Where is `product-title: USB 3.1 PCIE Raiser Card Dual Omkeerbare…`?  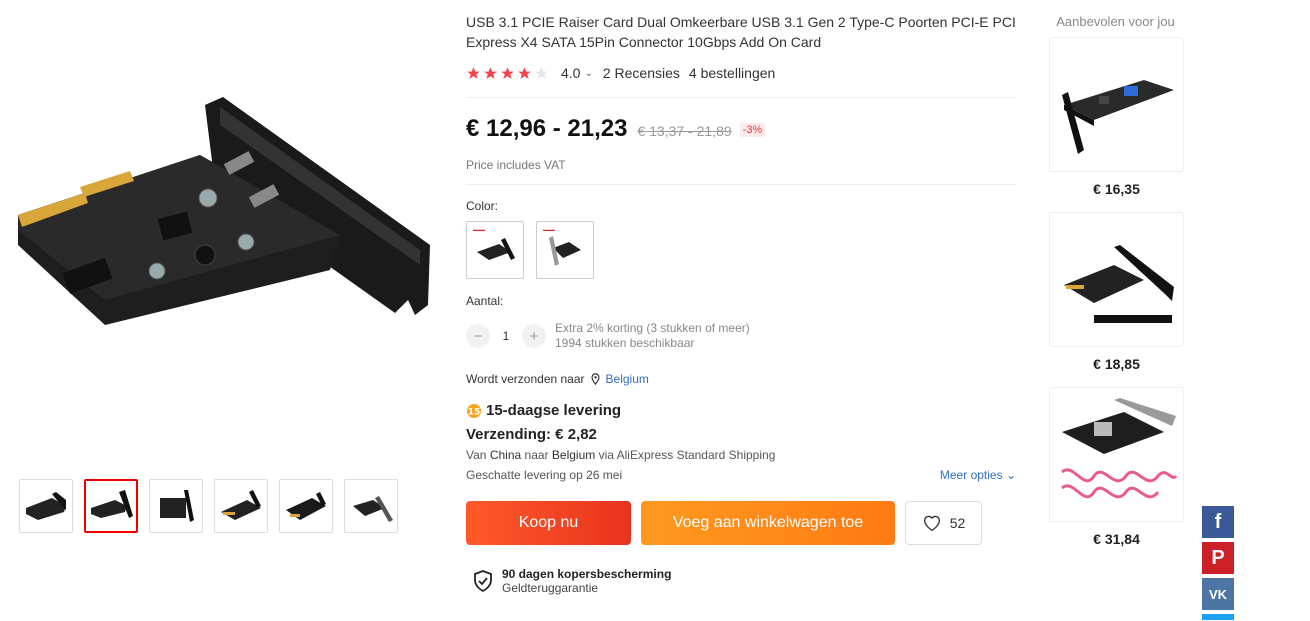
product-title: USB 3.1 PCIE Raiser Card Dual Omkeerbare… is located at coordinates (741, 32).